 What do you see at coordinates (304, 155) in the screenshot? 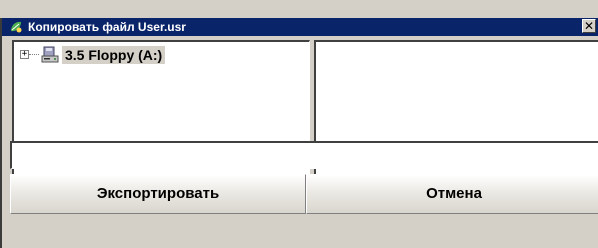
I see `file-path-input` at bounding box center [304, 155].